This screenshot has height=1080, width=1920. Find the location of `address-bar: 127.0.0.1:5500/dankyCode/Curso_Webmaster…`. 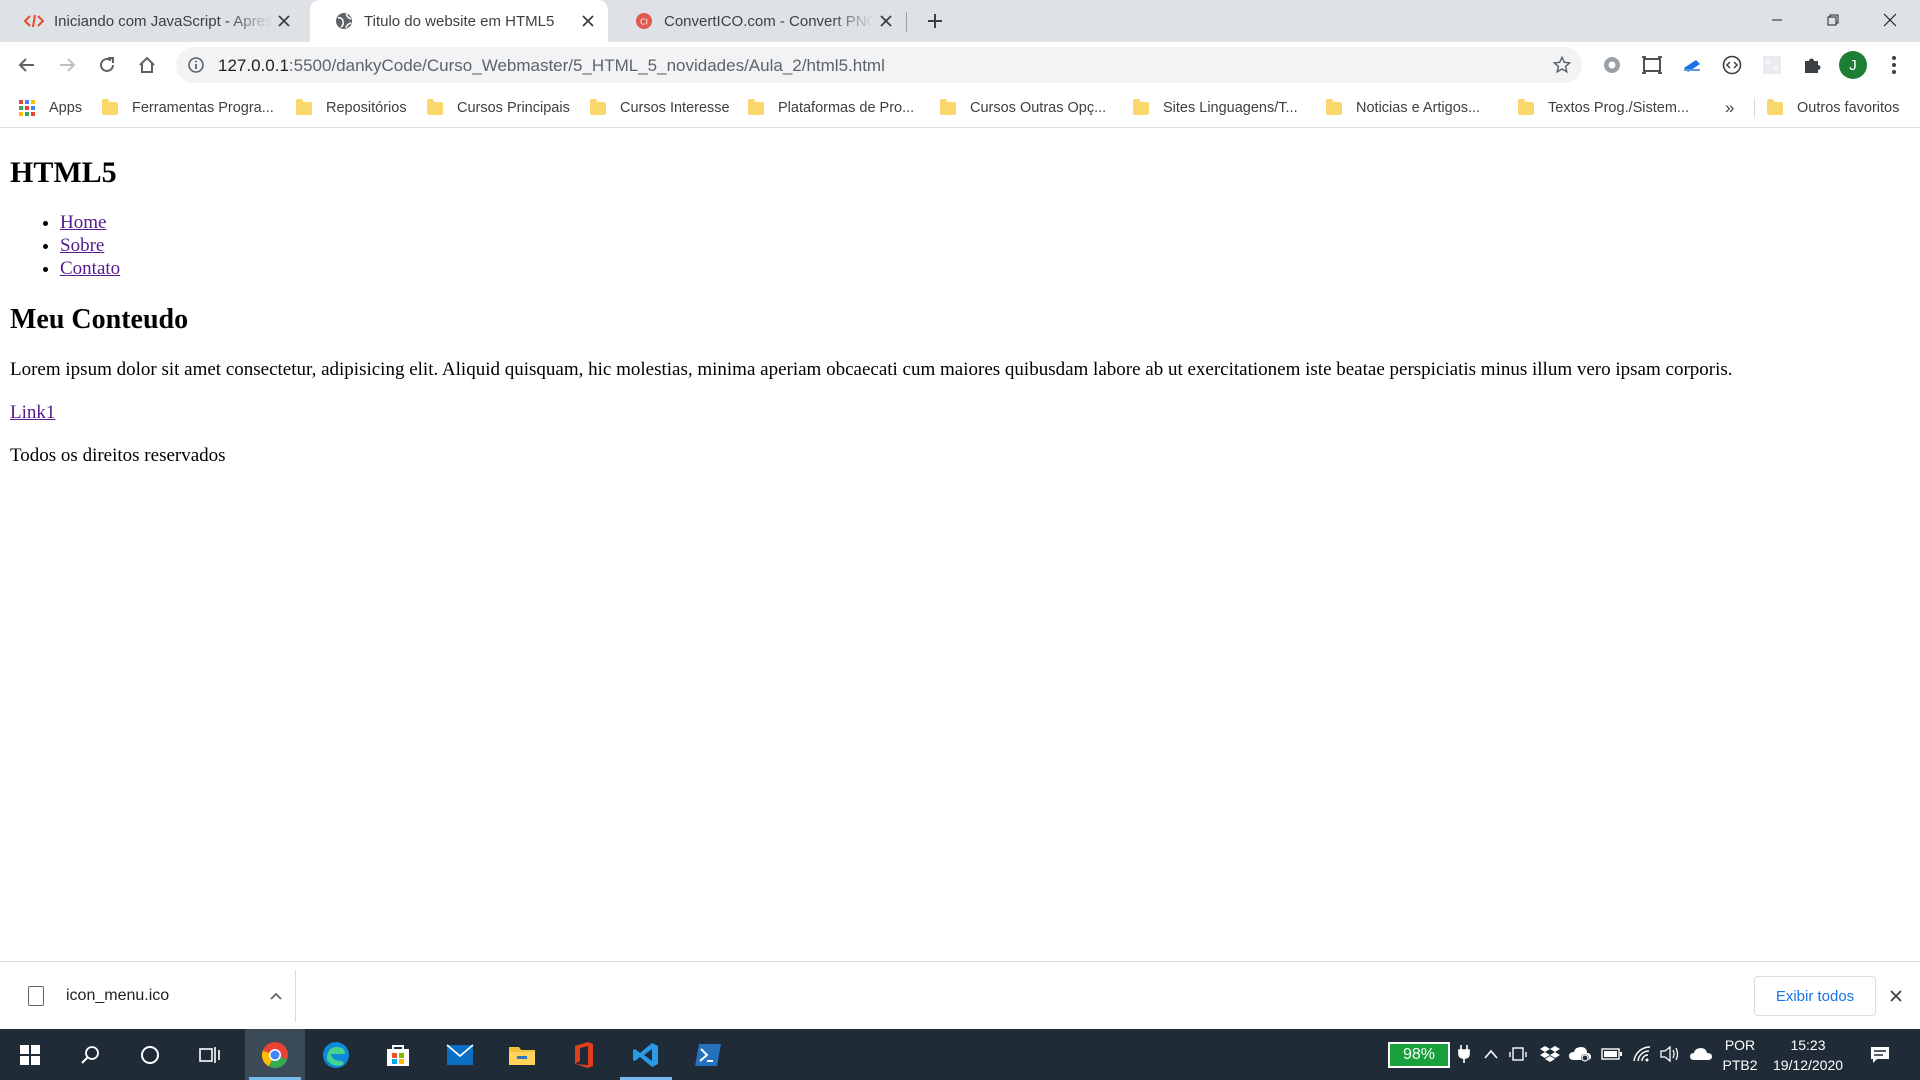

address-bar: 127.0.0.1:5500/dankyCode/Curso_Webmaster… is located at coordinates (879, 65).